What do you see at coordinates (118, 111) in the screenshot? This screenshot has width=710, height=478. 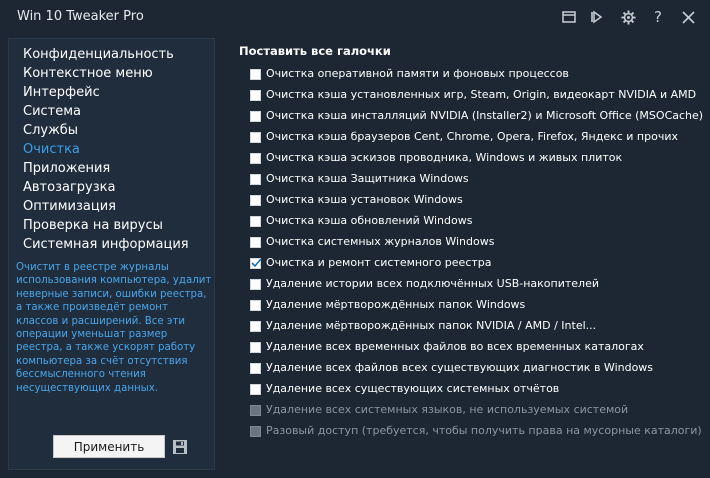 I see `sidebar-item-system: Система` at bounding box center [118, 111].